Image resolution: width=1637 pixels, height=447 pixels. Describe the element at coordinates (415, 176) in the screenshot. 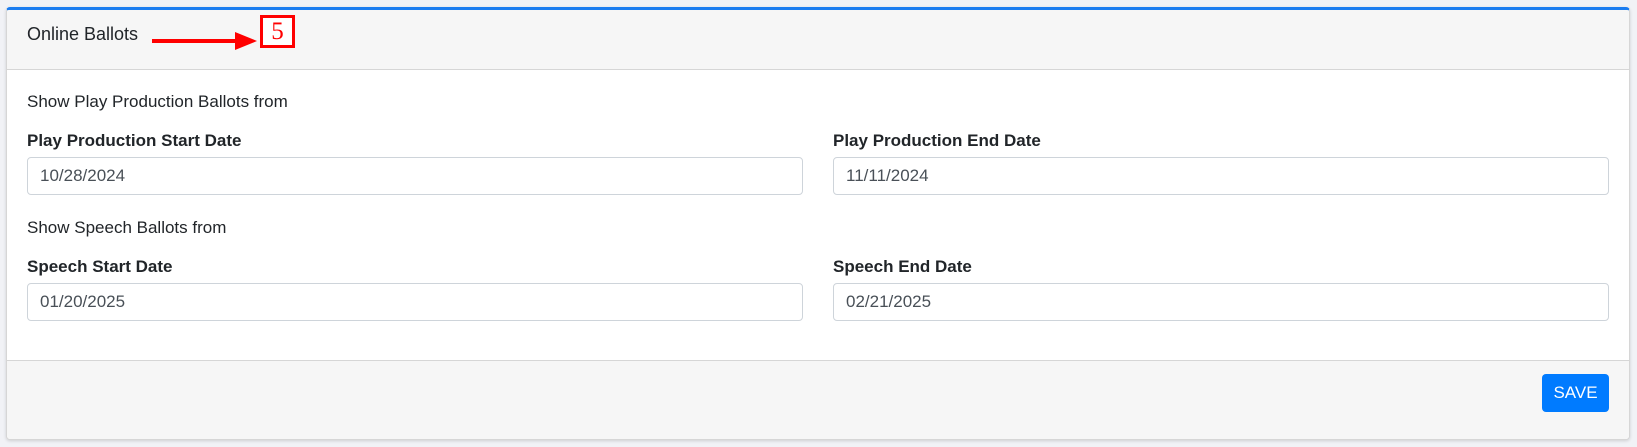

I see `play-start-date-input` at that location.